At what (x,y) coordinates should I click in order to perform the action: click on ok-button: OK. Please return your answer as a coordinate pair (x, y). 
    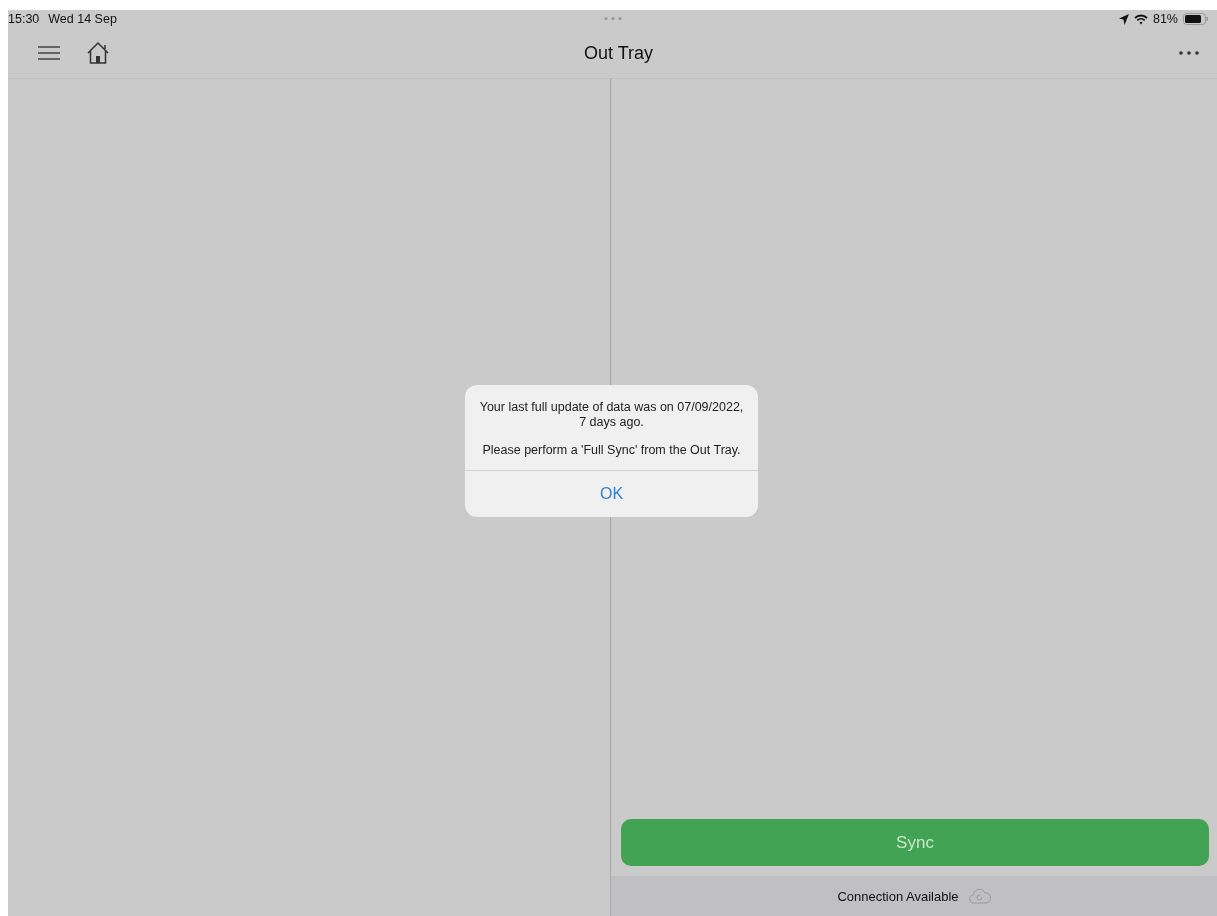
    Looking at the image, I should click on (611, 493).